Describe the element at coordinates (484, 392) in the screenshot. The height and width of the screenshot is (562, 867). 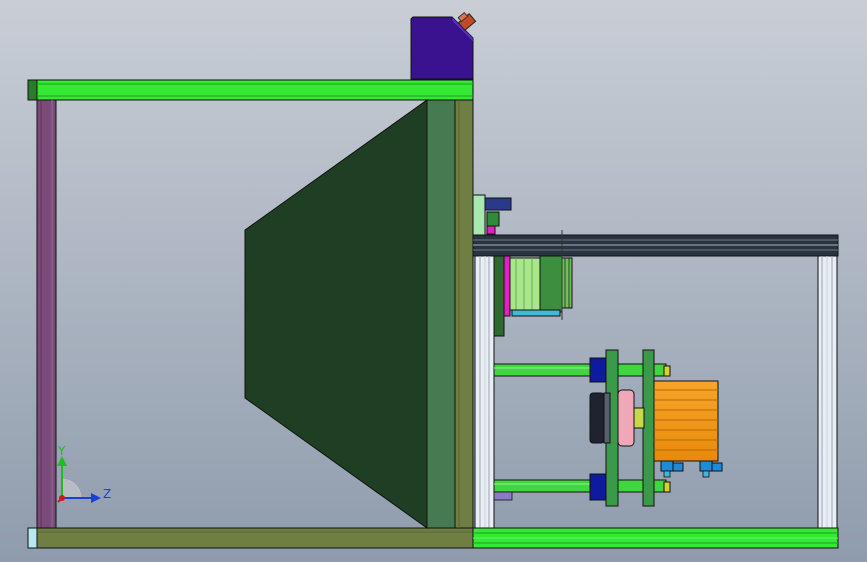
I see `frame-right-inner-post` at that location.